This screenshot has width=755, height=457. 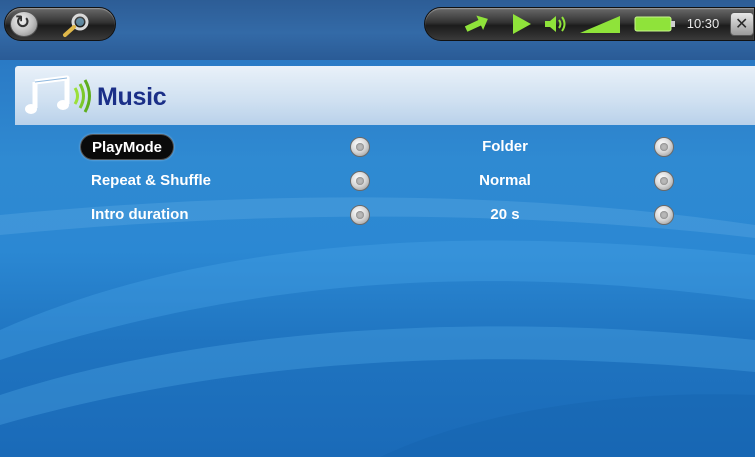 What do you see at coordinates (140, 215) in the screenshot?
I see `setting-label: Intro duration` at bounding box center [140, 215].